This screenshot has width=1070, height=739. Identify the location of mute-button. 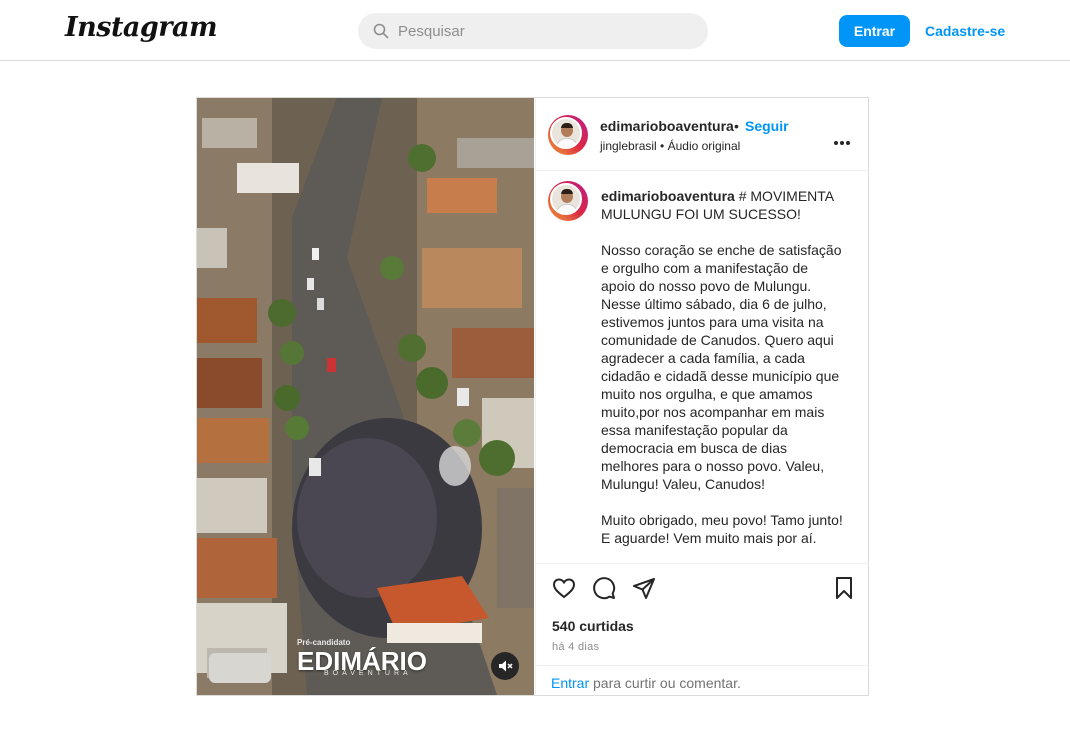
(505, 666).